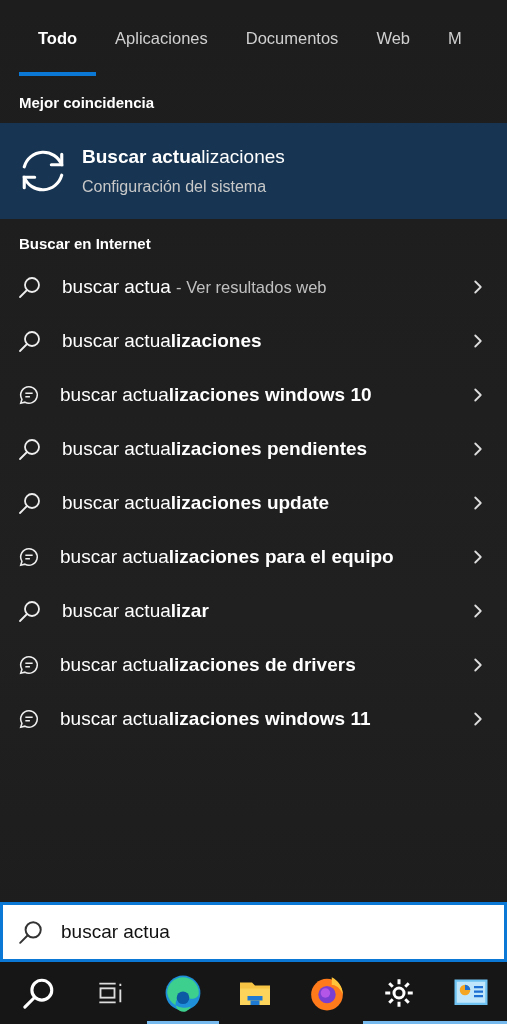 This screenshot has width=507, height=1024. What do you see at coordinates (58, 38) in the screenshot?
I see `tab: Todo` at bounding box center [58, 38].